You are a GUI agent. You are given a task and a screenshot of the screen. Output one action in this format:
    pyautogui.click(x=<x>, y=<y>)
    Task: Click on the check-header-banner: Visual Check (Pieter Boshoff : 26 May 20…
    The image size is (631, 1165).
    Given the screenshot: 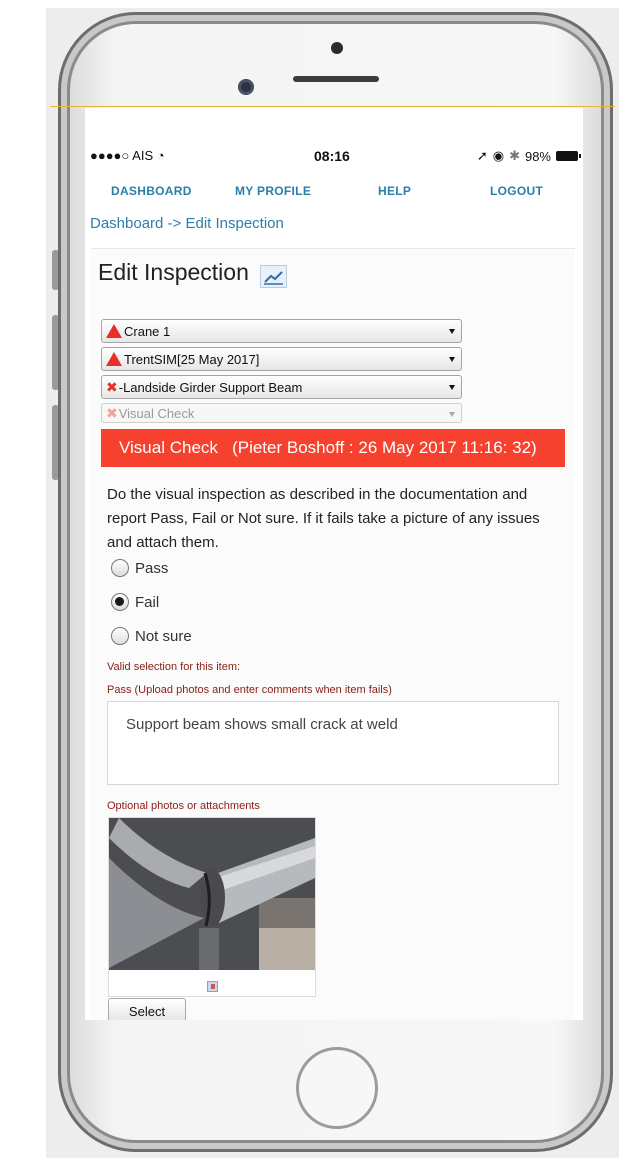 What is the action you would take?
    pyautogui.click(x=333, y=448)
    